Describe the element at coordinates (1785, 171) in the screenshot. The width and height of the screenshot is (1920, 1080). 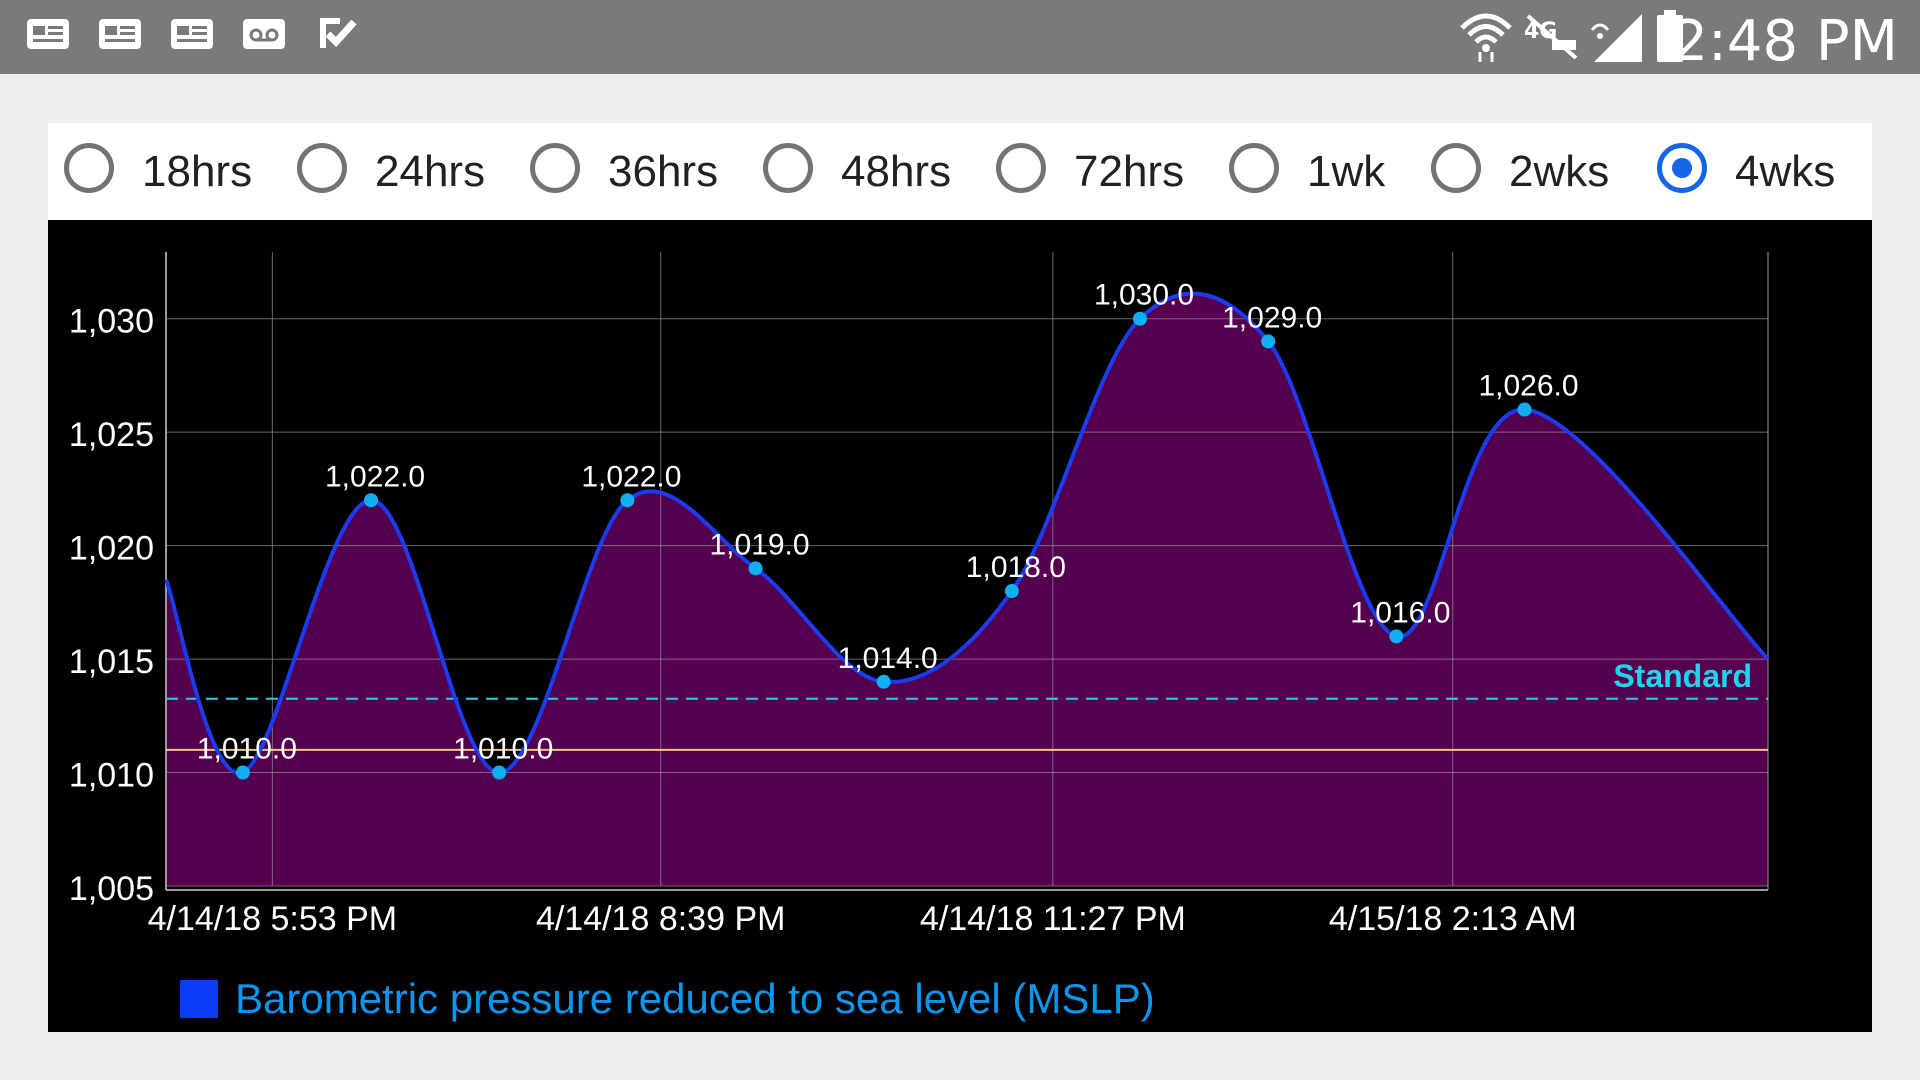
I see `radio-label: 4wks` at that location.